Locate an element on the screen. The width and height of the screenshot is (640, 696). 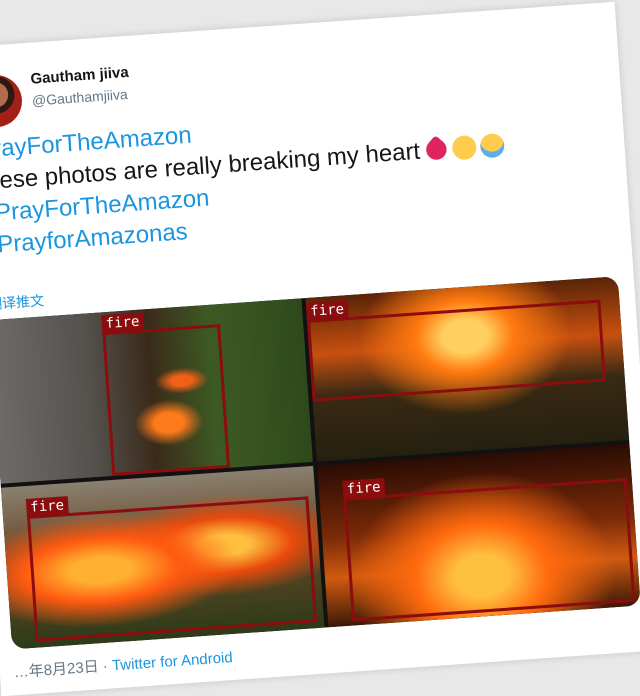
tweet-date: …年8月23日 is located at coordinates (56, 669).